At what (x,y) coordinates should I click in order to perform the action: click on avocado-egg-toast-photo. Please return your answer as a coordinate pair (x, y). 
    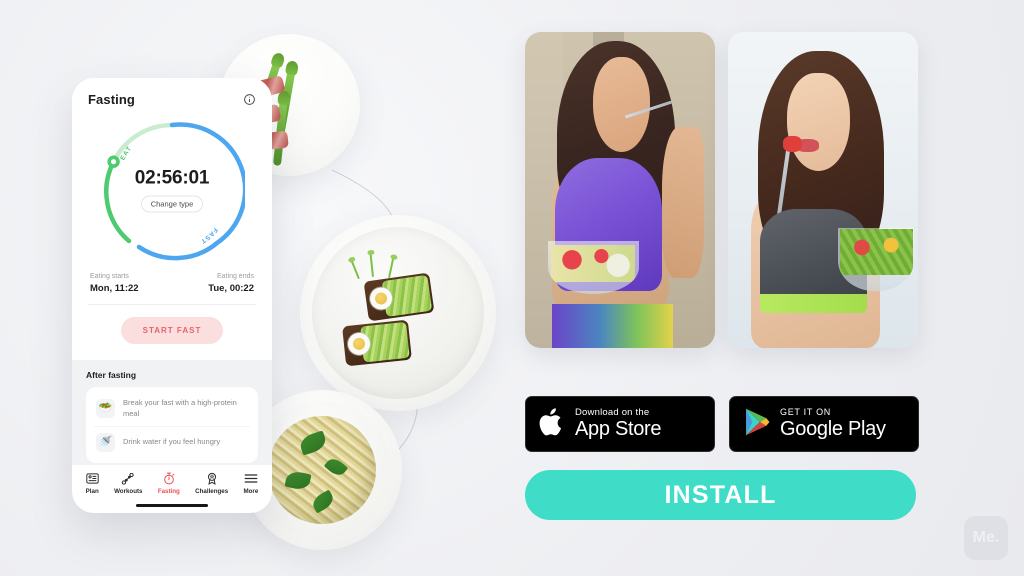
    Looking at the image, I should click on (398, 313).